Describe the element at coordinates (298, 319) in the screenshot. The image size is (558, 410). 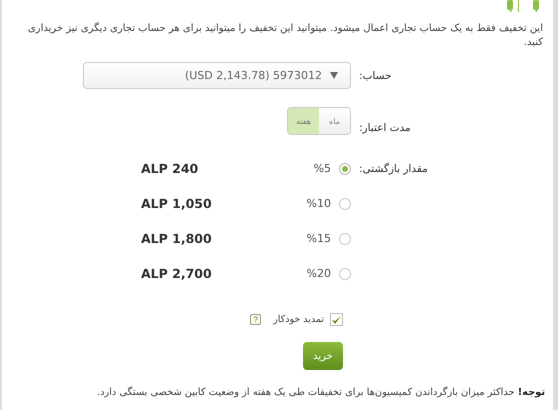
I see `auto-renew-label: تمدید خودکار` at that location.